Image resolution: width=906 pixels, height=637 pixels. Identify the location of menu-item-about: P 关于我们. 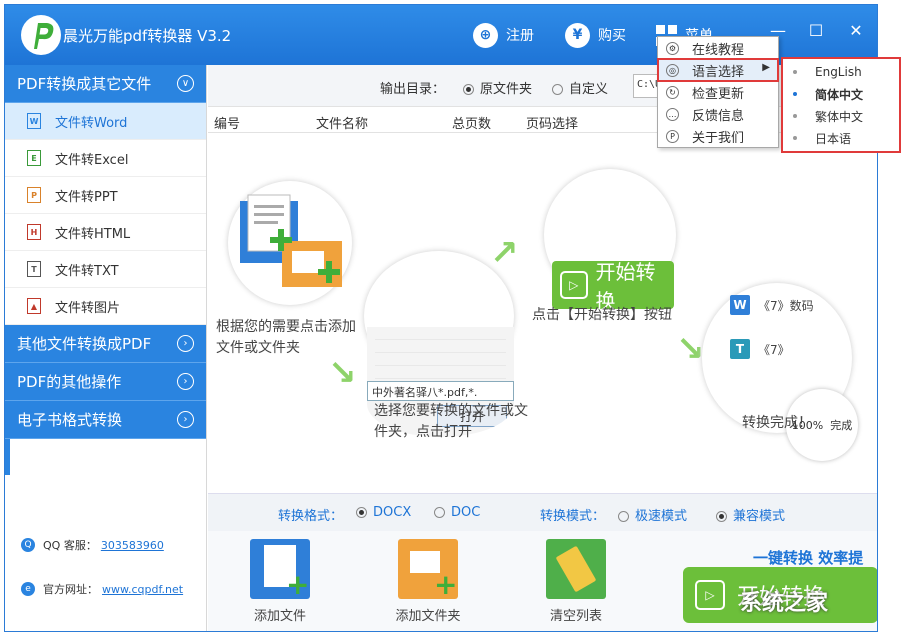
(718, 136).